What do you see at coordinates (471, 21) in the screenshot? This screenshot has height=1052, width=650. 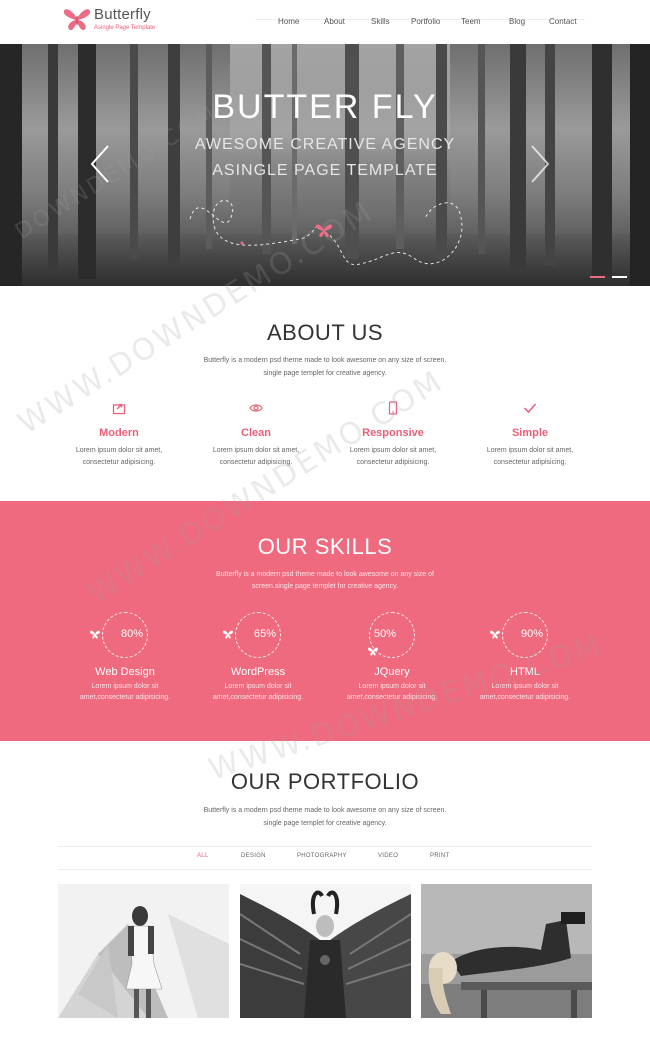 I see `nav-item-teem: Teem` at bounding box center [471, 21].